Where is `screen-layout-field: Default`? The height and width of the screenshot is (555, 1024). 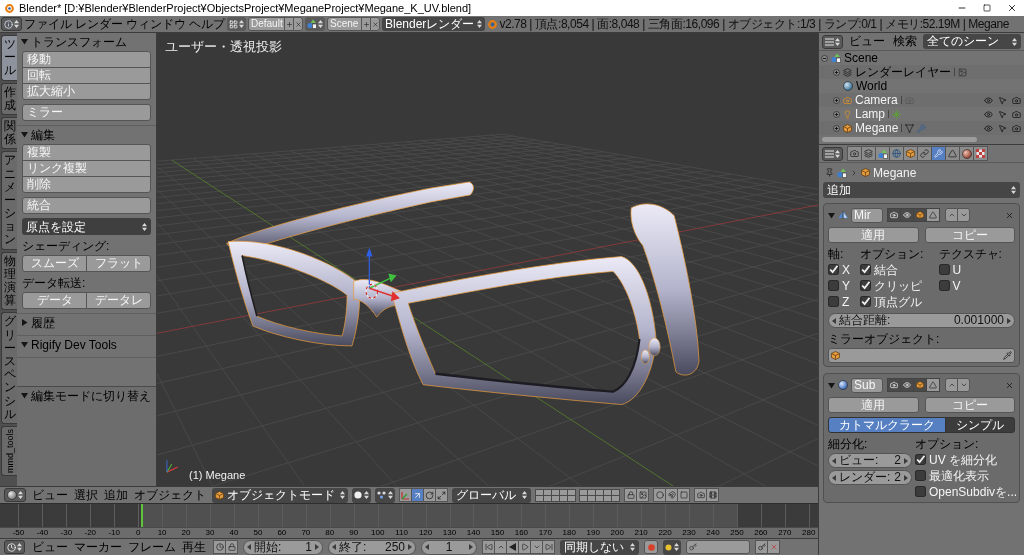 screen-layout-field: Default is located at coordinates (266, 24).